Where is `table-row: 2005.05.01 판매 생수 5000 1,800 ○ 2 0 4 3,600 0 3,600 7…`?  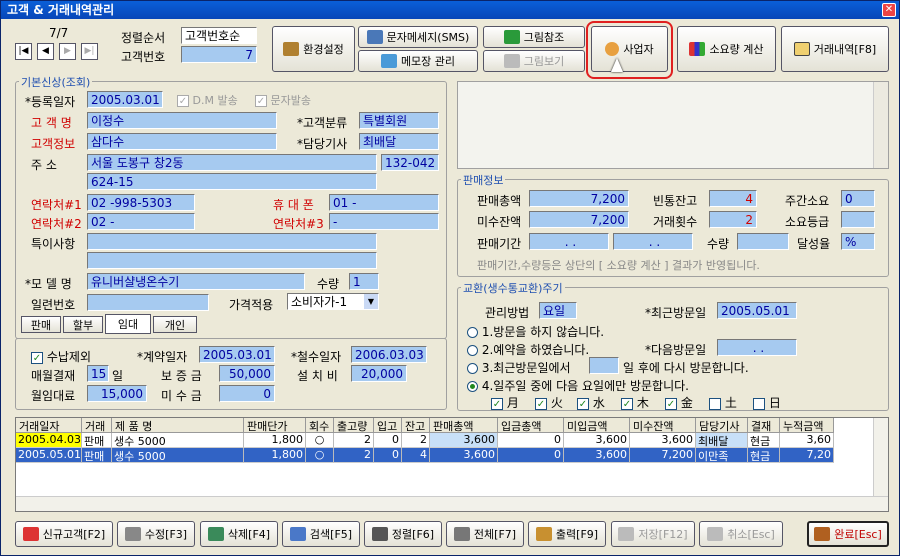 table-row: 2005.05.01 판매 생수 5000 1,800 ○ 2 0 4 3,600 0 3,600 7… is located at coordinates (452, 455).